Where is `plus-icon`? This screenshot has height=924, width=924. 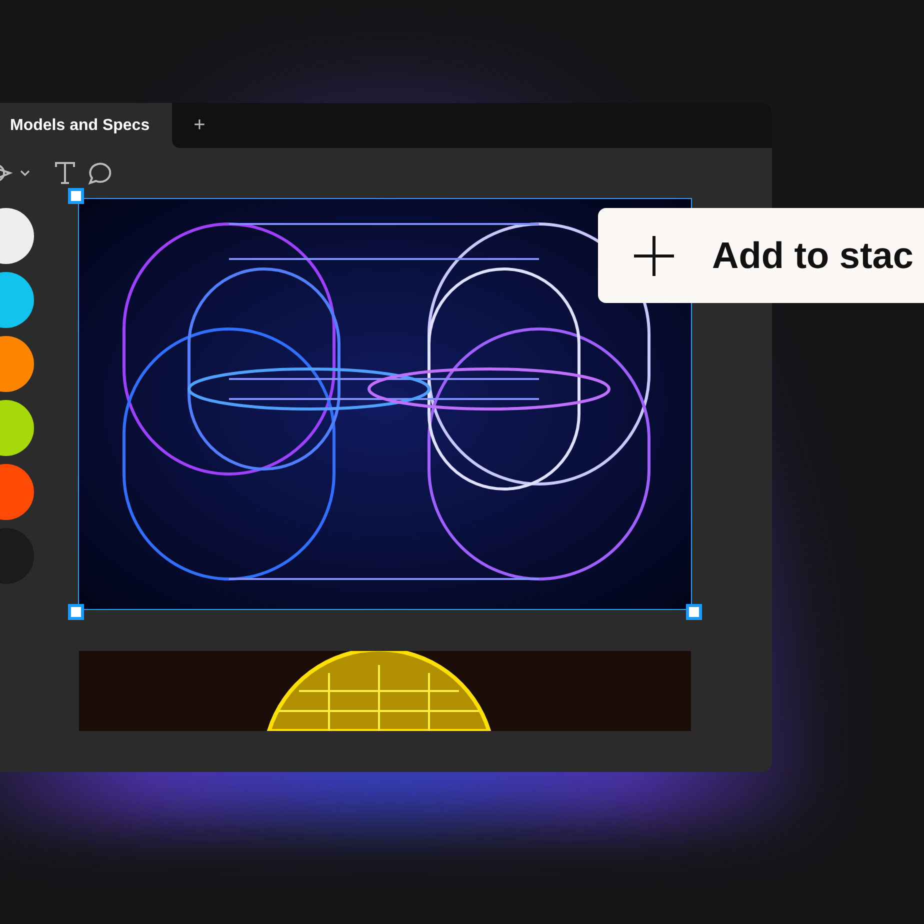
plus-icon is located at coordinates (654, 256).